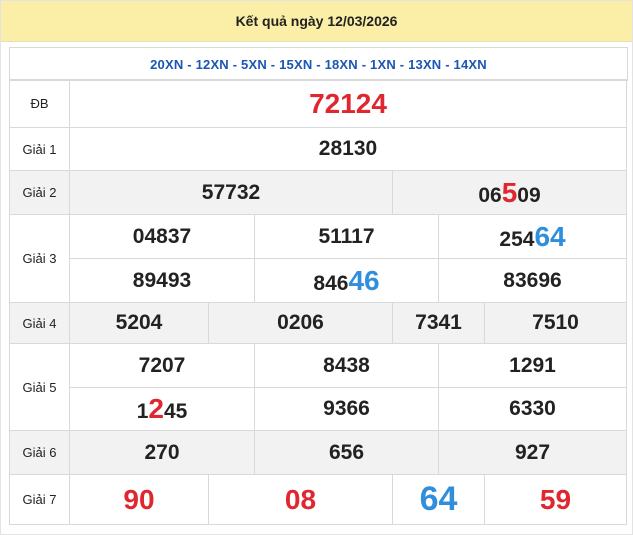 The image size is (633, 535). I want to click on result-cell: 04837, so click(162, 236).